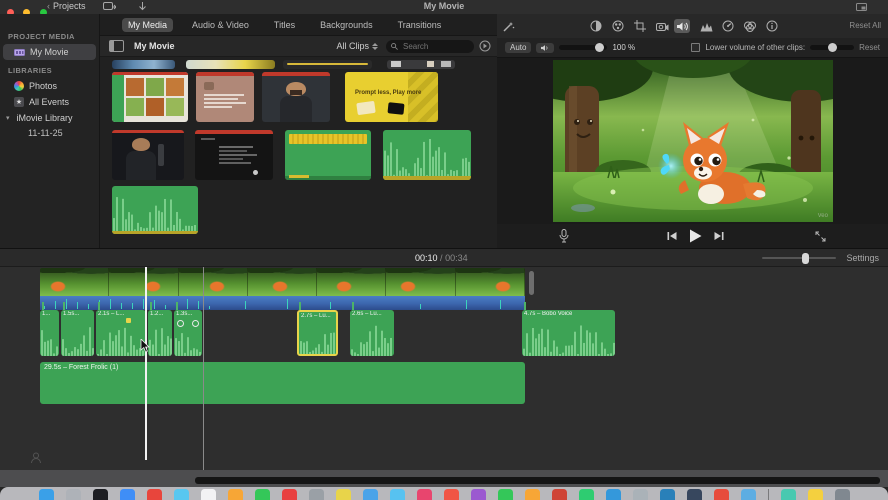 The width and height of the screenshot is (888, 500). What do you see at coordinates (596, 26) in the screenshot?
I see `color-balance-icon` at bounding box center [596, 26].